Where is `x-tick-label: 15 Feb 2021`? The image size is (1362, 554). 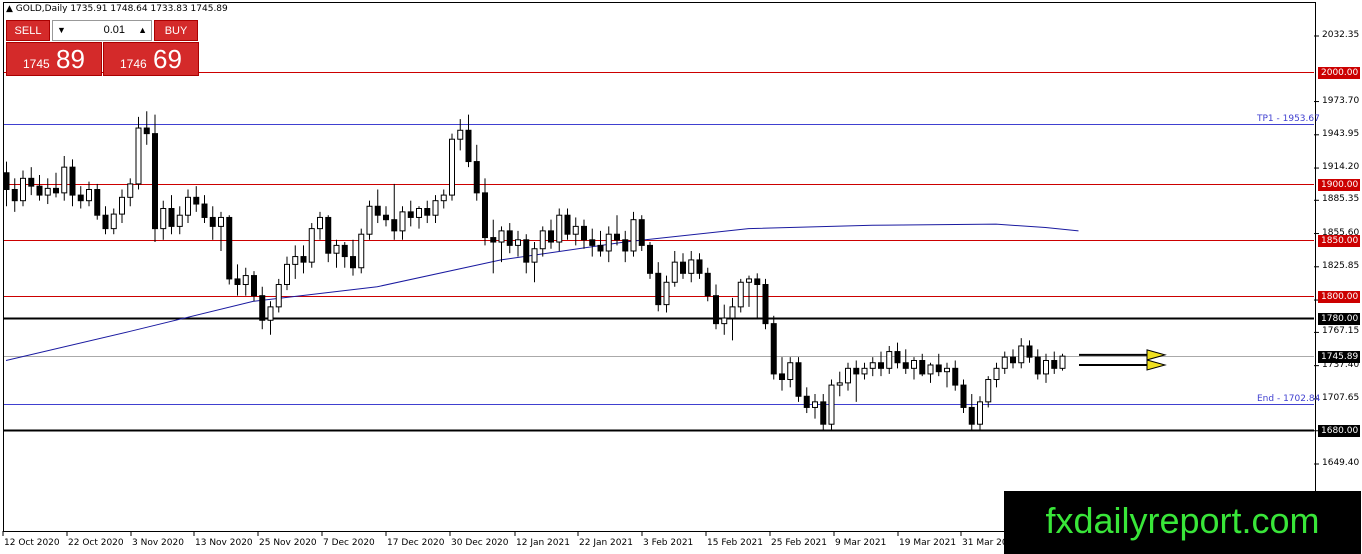 x-tick-label: 15 Feb 2021 is located at coordinates (735, 543).